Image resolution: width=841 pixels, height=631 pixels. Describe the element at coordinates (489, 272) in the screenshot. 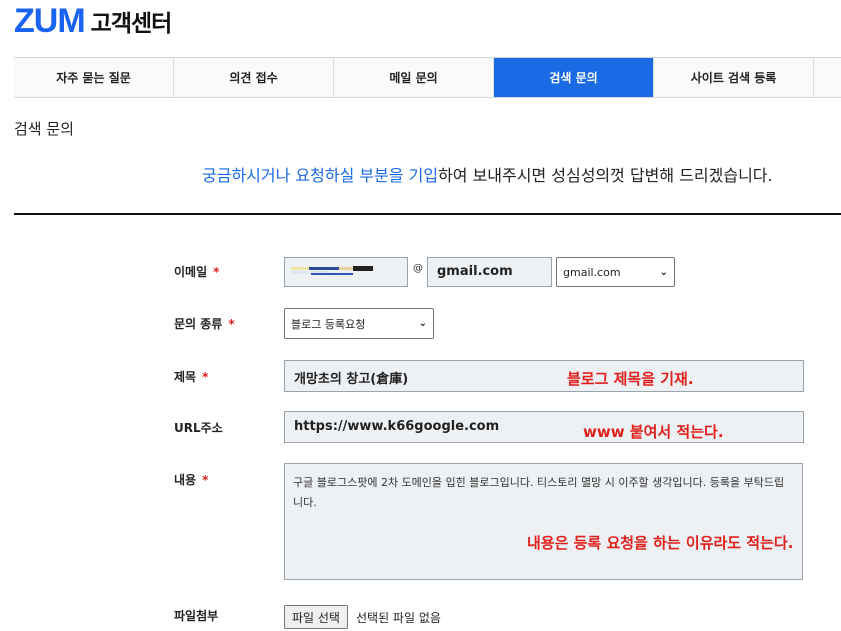

I see `email-domain-input: gmail.com` at that location.